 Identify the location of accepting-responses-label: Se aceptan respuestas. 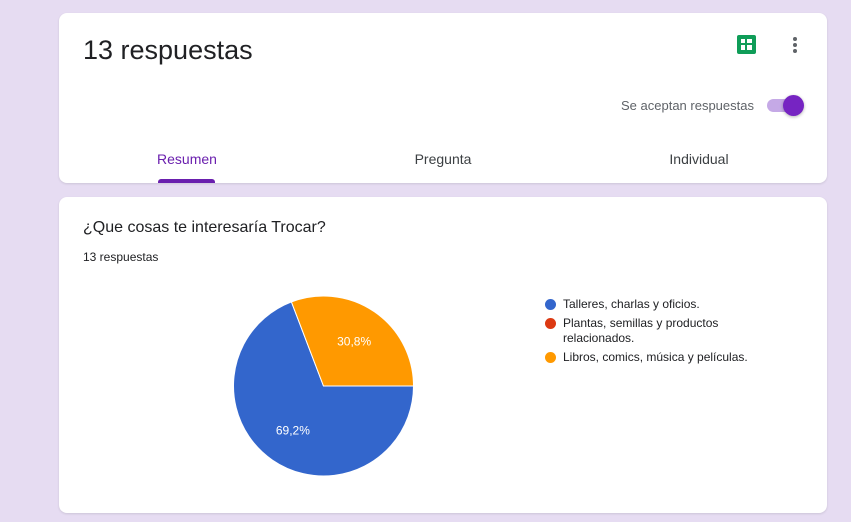
(687, 105).